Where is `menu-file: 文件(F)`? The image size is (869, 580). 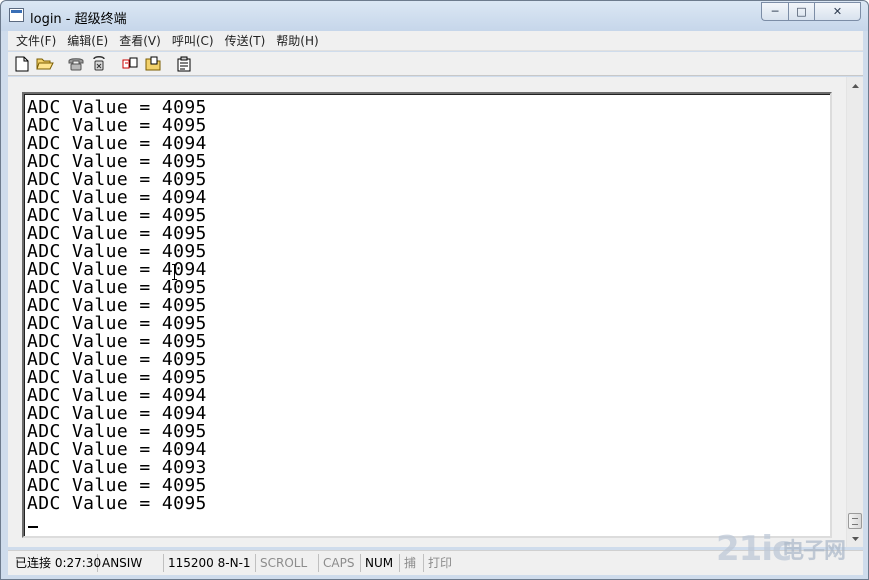
menu-file: 文件(F) is located at coordinates (37, 40).